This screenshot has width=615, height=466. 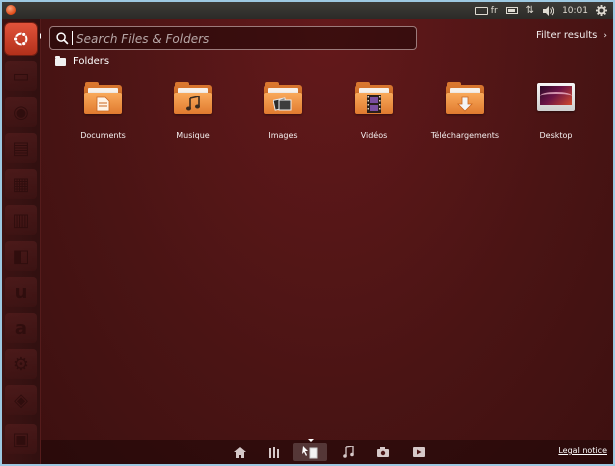 I want to click on trash-icon: ▣, so click(x=21, y=439).